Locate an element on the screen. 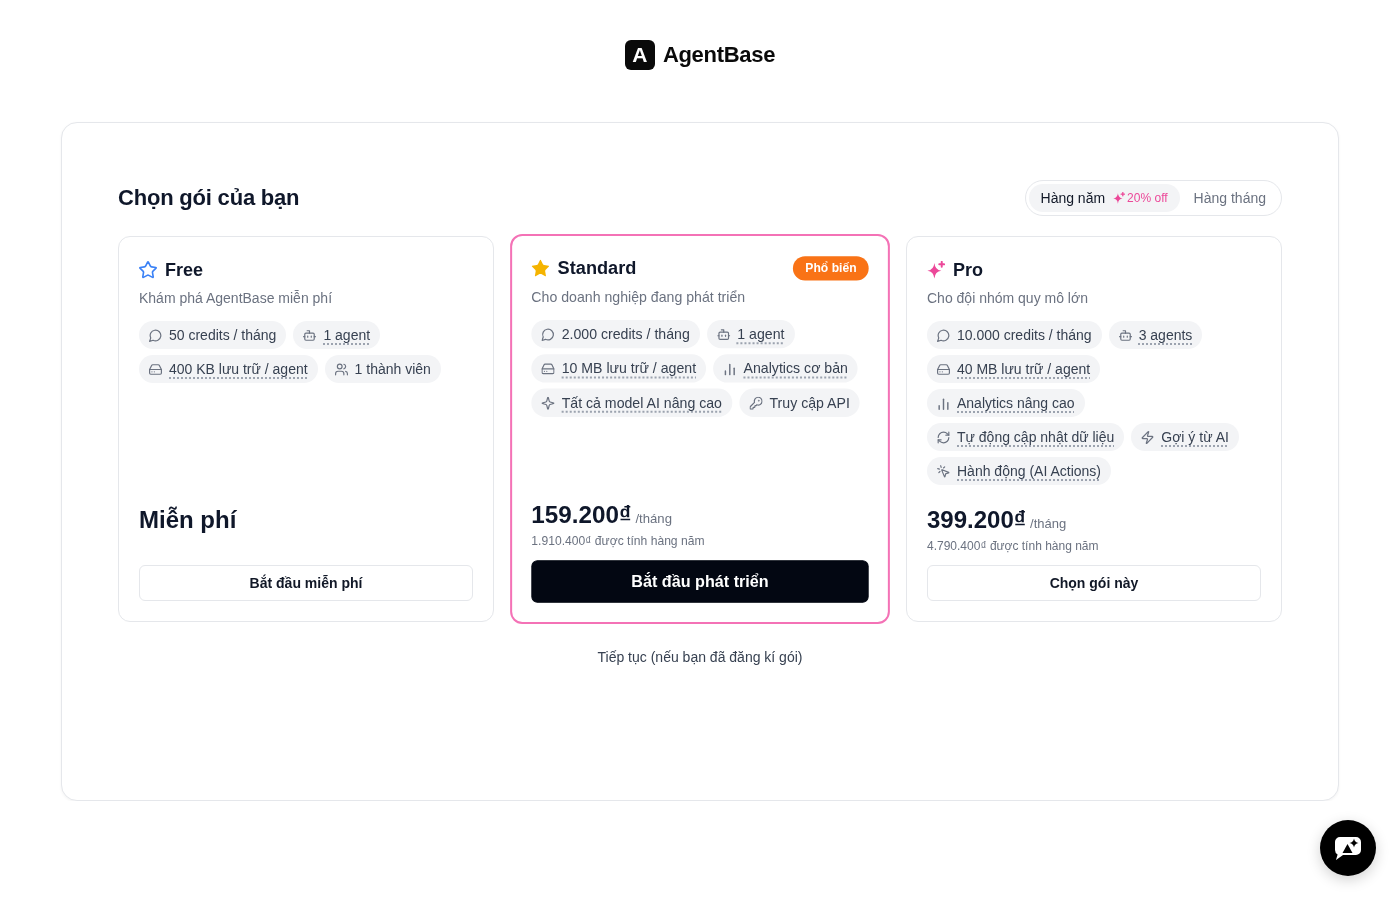 This screenshot has height=900, width=1400. lightning-icon is located at coordinates (1148, 437).